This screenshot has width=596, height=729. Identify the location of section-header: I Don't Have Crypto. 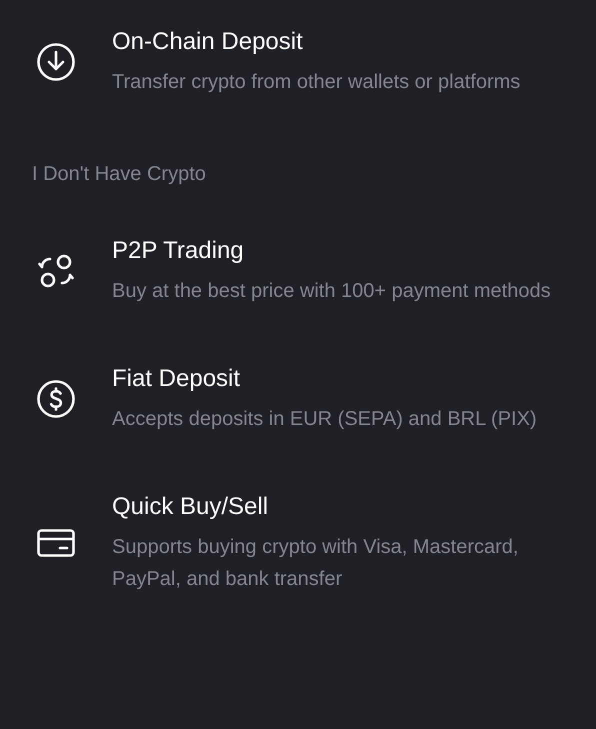
(119, 174).